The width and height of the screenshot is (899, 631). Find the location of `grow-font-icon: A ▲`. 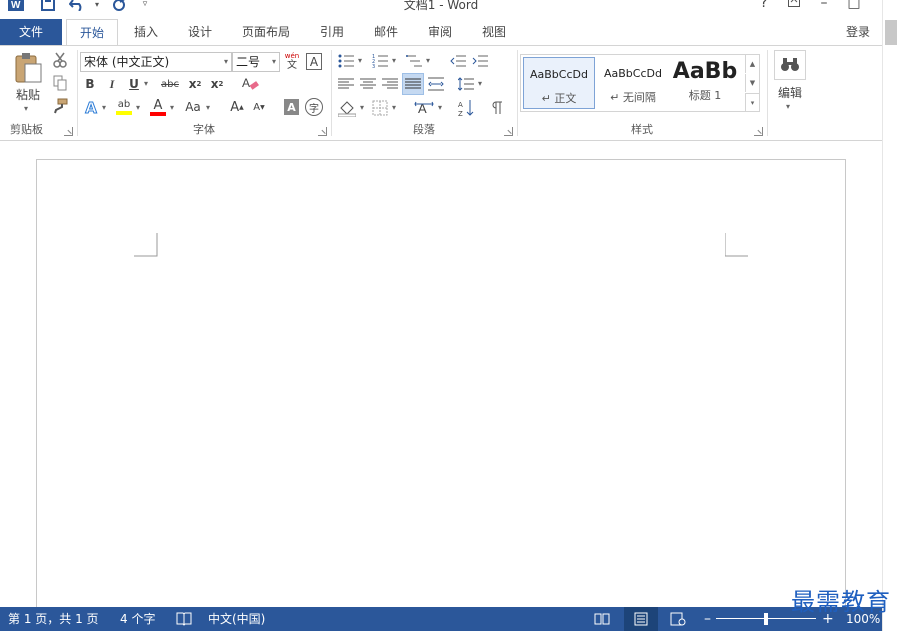

grow-font-icon: A ▲ is located at coordinates (237, 107).